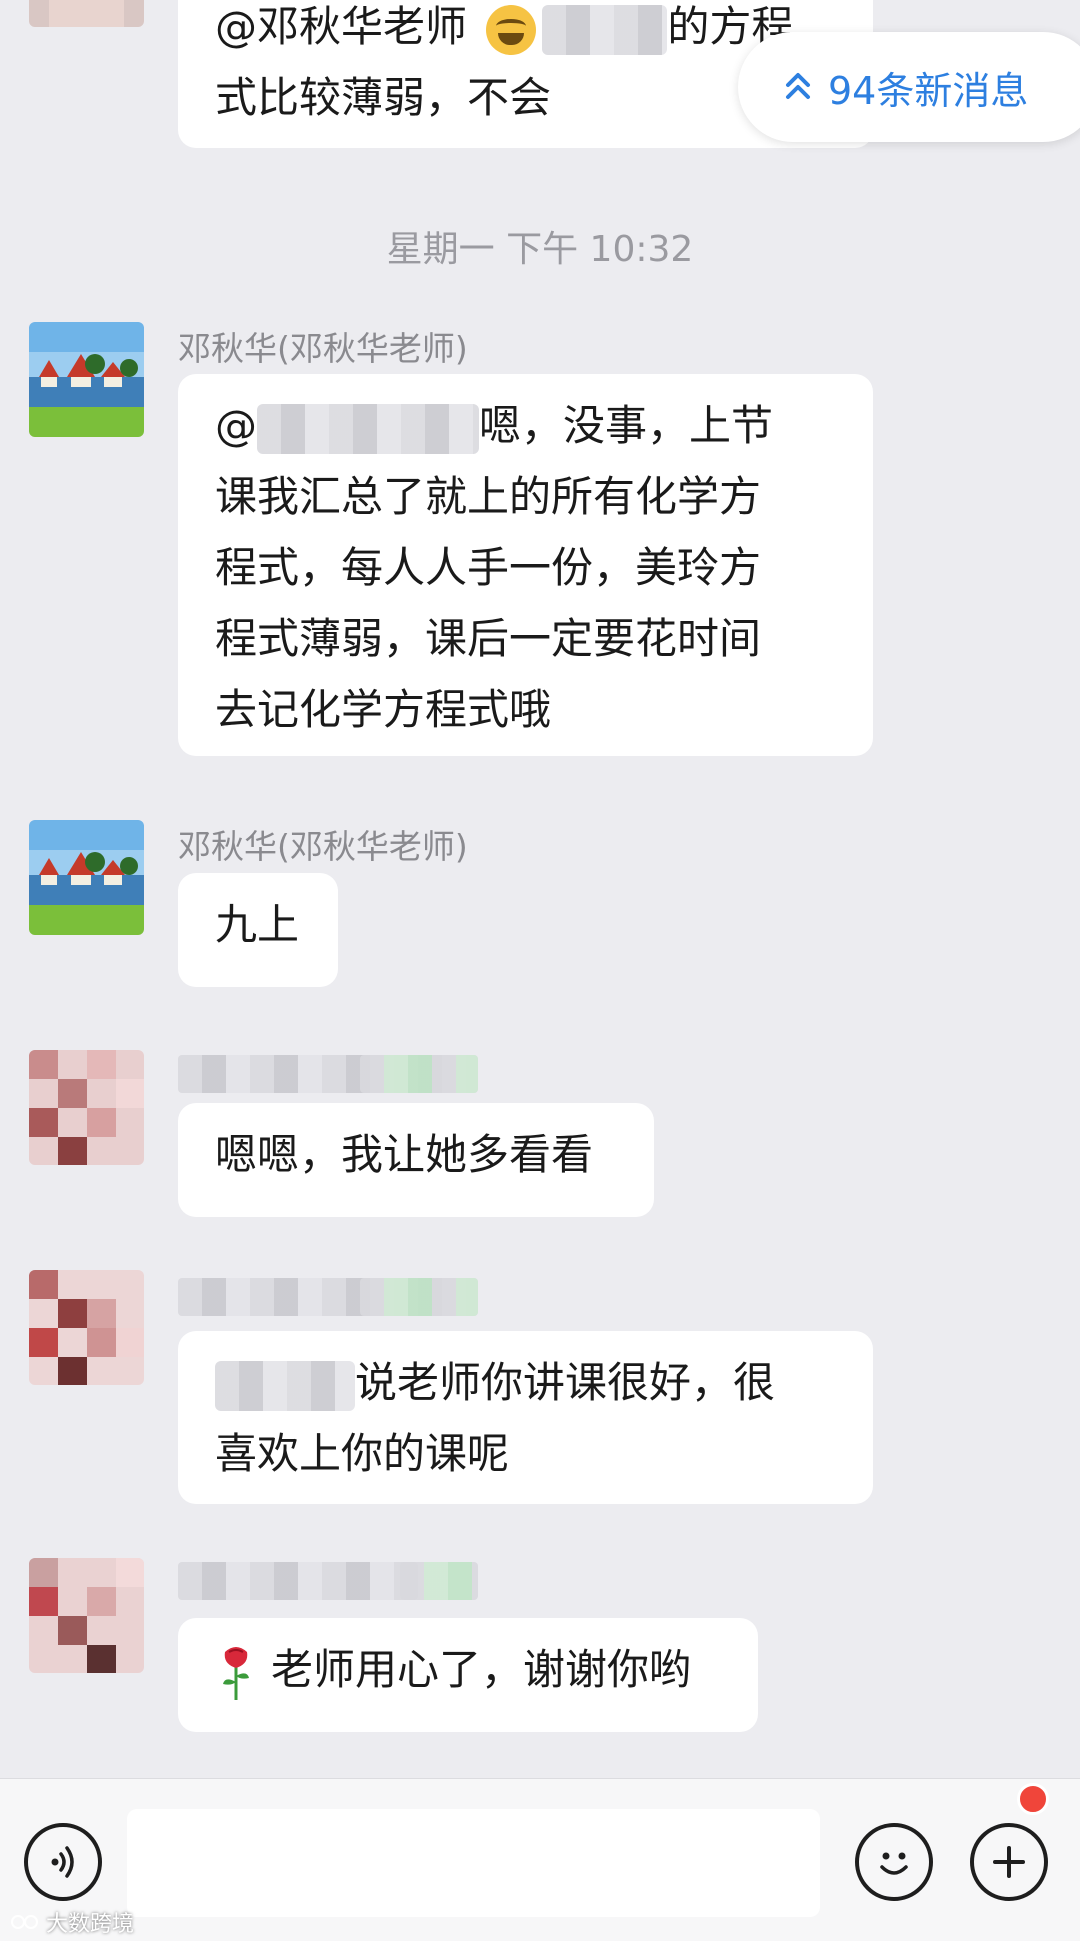  I want to click on laughing-face-emoji-icon, so click(511, 29).